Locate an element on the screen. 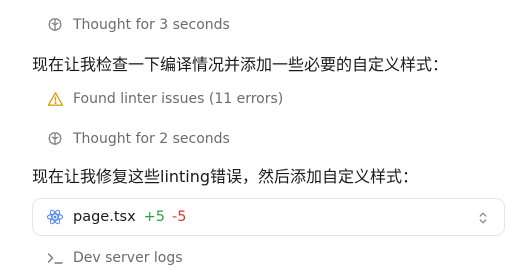 The width and height of the screenshot is (523, 278). assistant-message-1: 现在让我检查一下编译情况并添加一些必要的自定义样式： is located at coordinates (240, 64).